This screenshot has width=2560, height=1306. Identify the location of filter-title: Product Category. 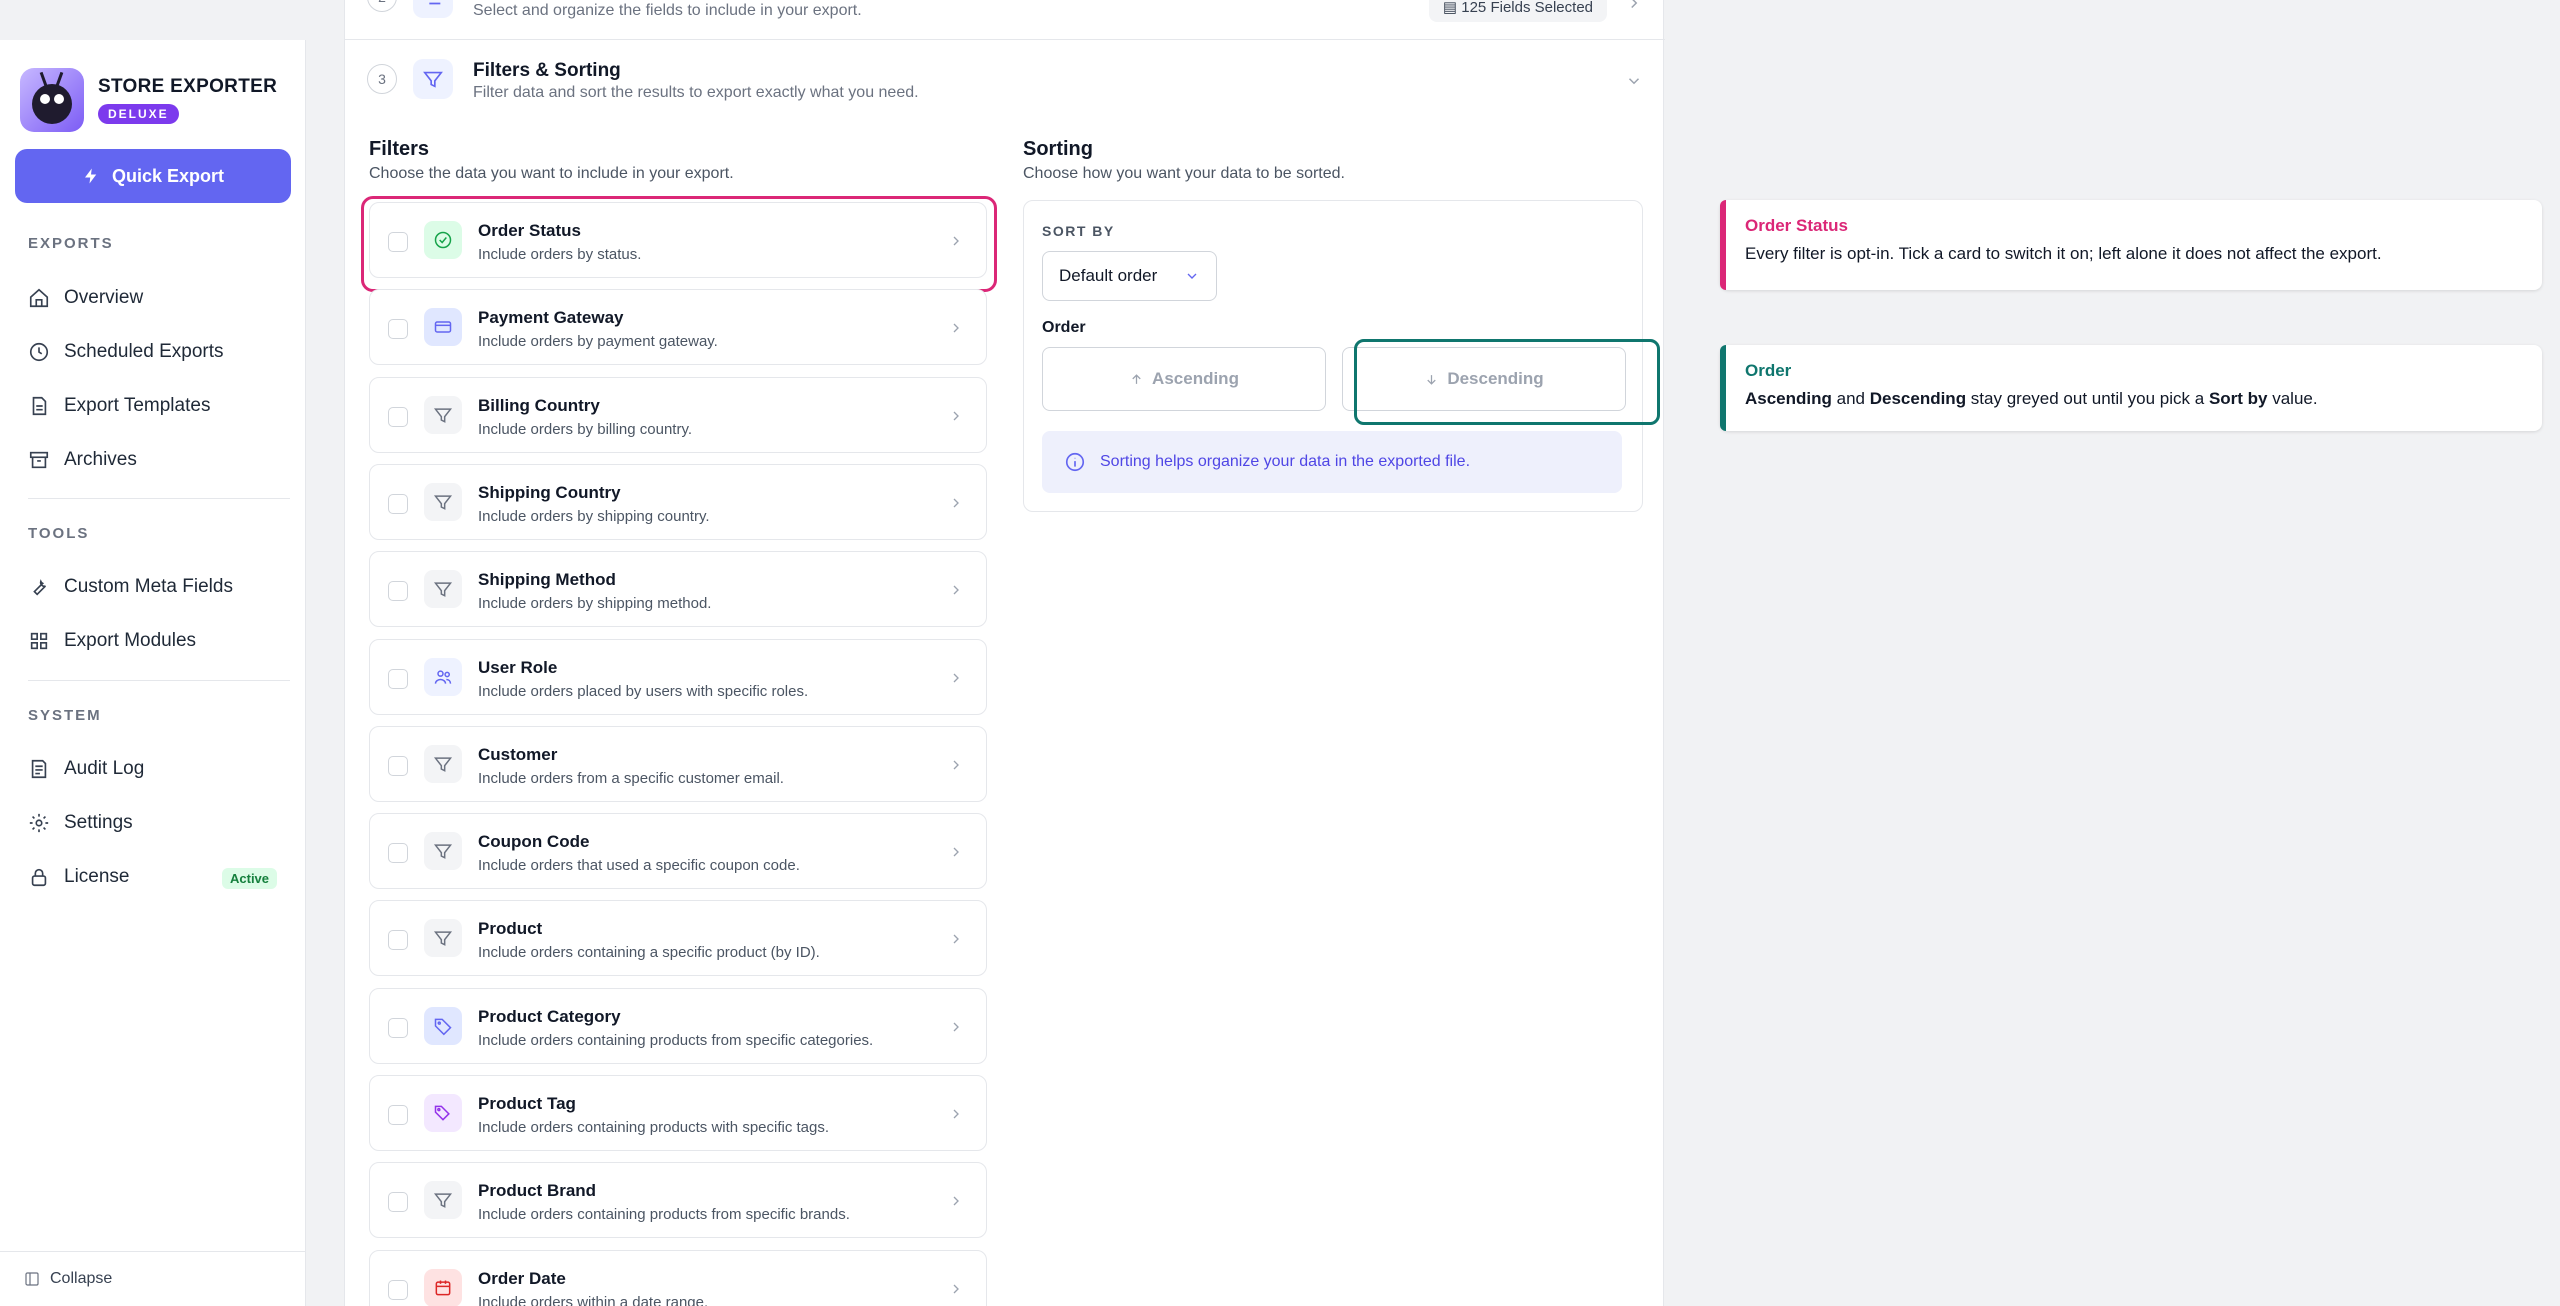
(549, 1016).